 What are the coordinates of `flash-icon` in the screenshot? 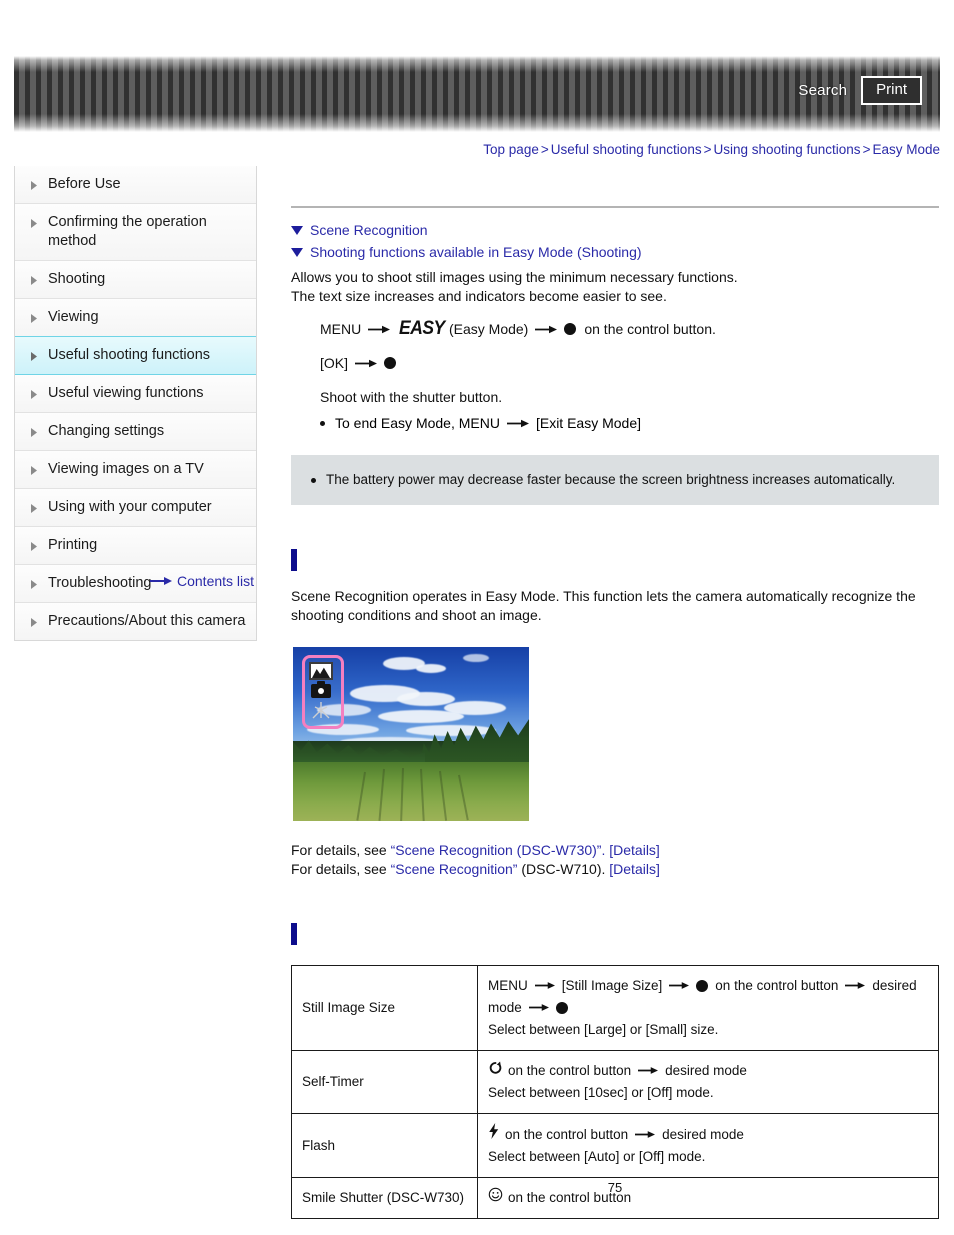 It's located at (494, 1134).